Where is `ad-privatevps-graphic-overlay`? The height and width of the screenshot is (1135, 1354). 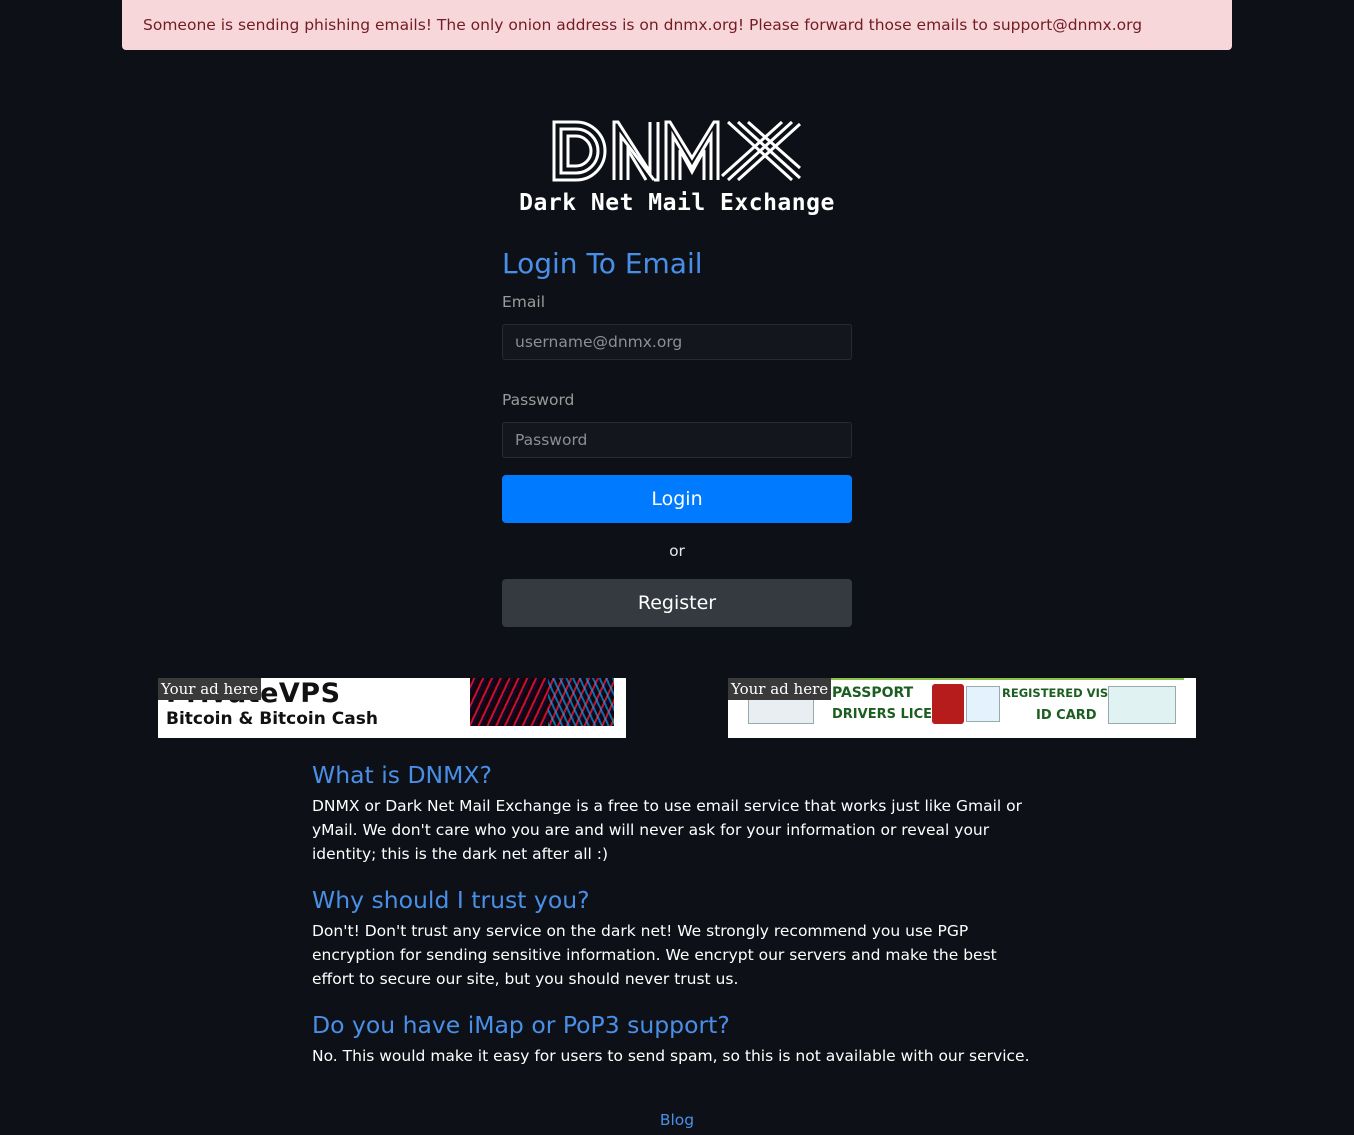
ad-privatevps-graphic-overlay is located at coordinates (581, 702).